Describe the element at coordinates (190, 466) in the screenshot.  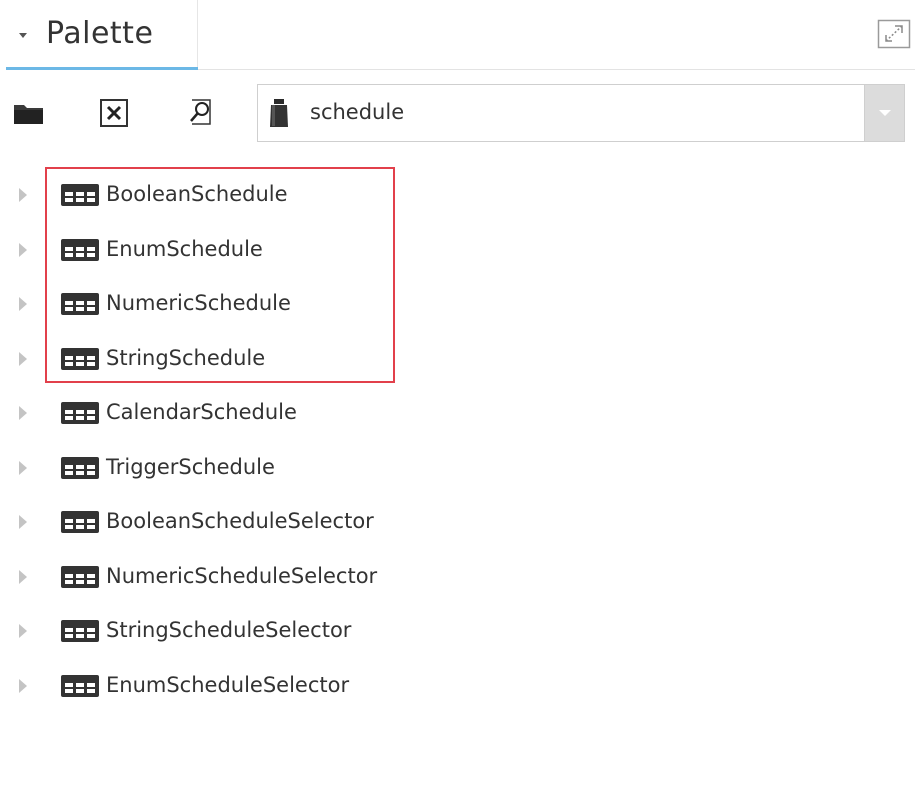
I see `tree-item-label: TriggerSchedule` at that location.